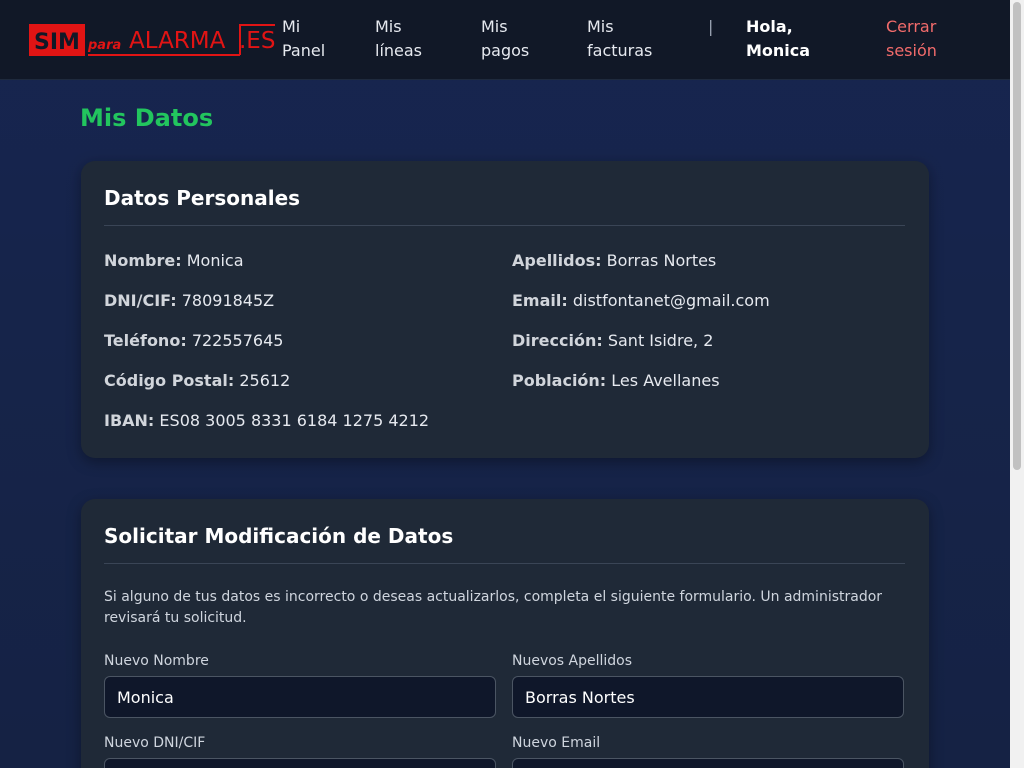  Describe the element at coordinates (600, 26) in the screenshot. I see `nav-mis-facturas-line1: Mis` at that location.